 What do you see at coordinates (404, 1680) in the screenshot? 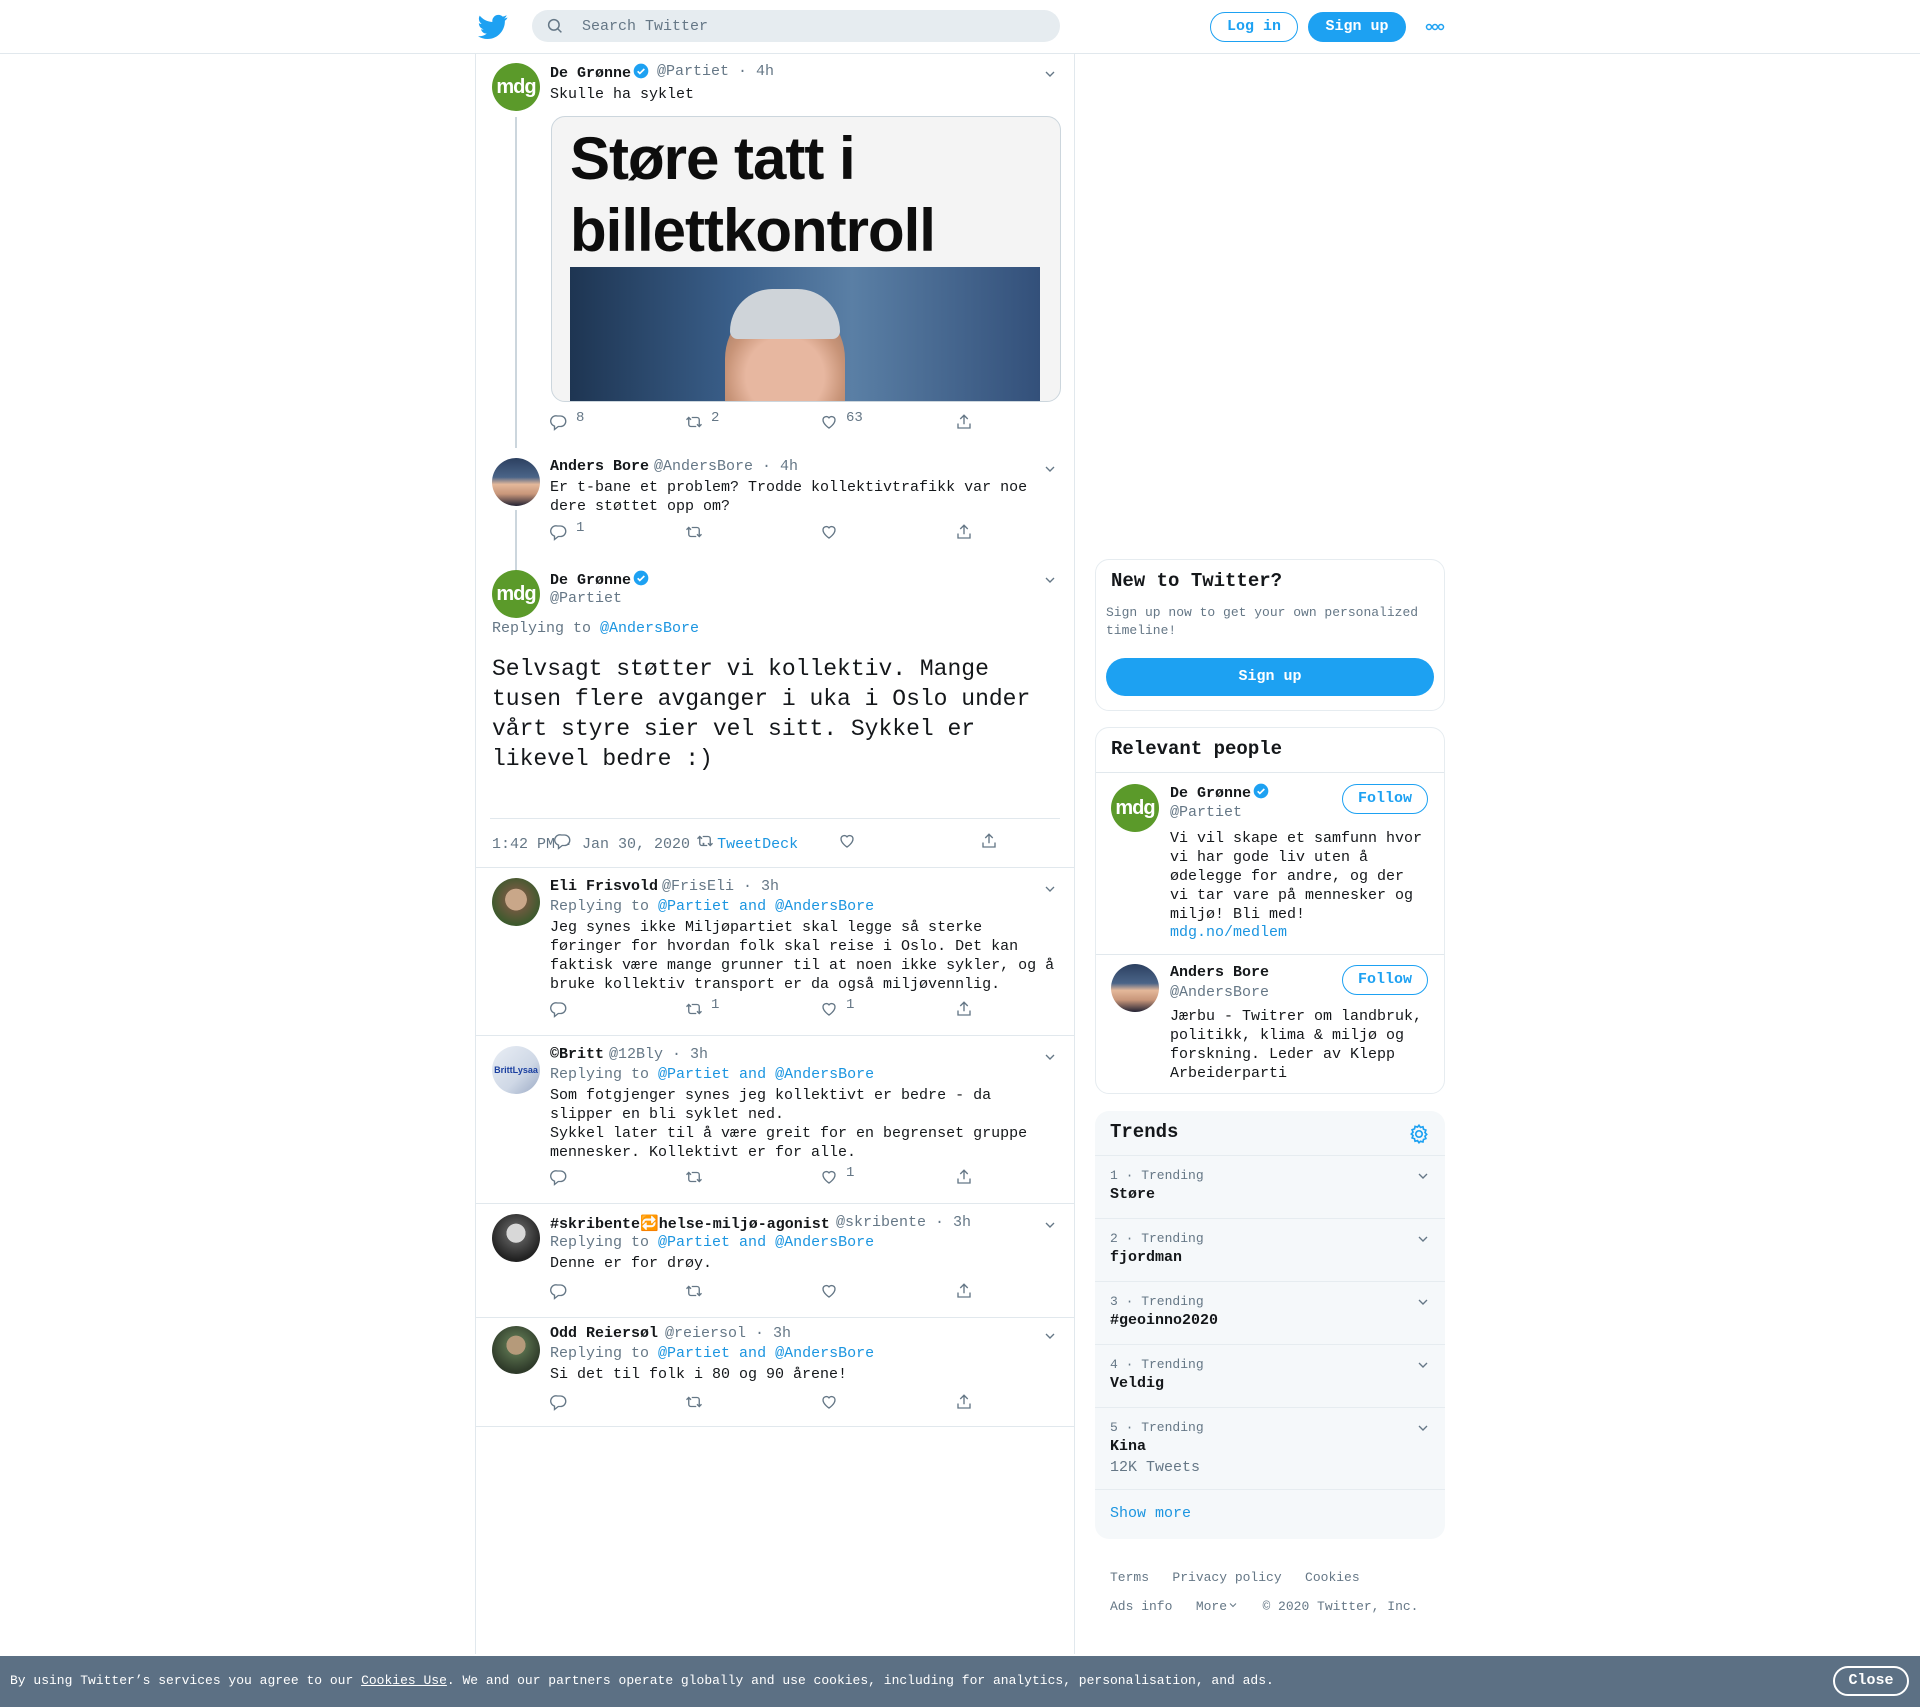
I see `cookies-use-link: Cookies Use` at bounding box center [404, 1680].